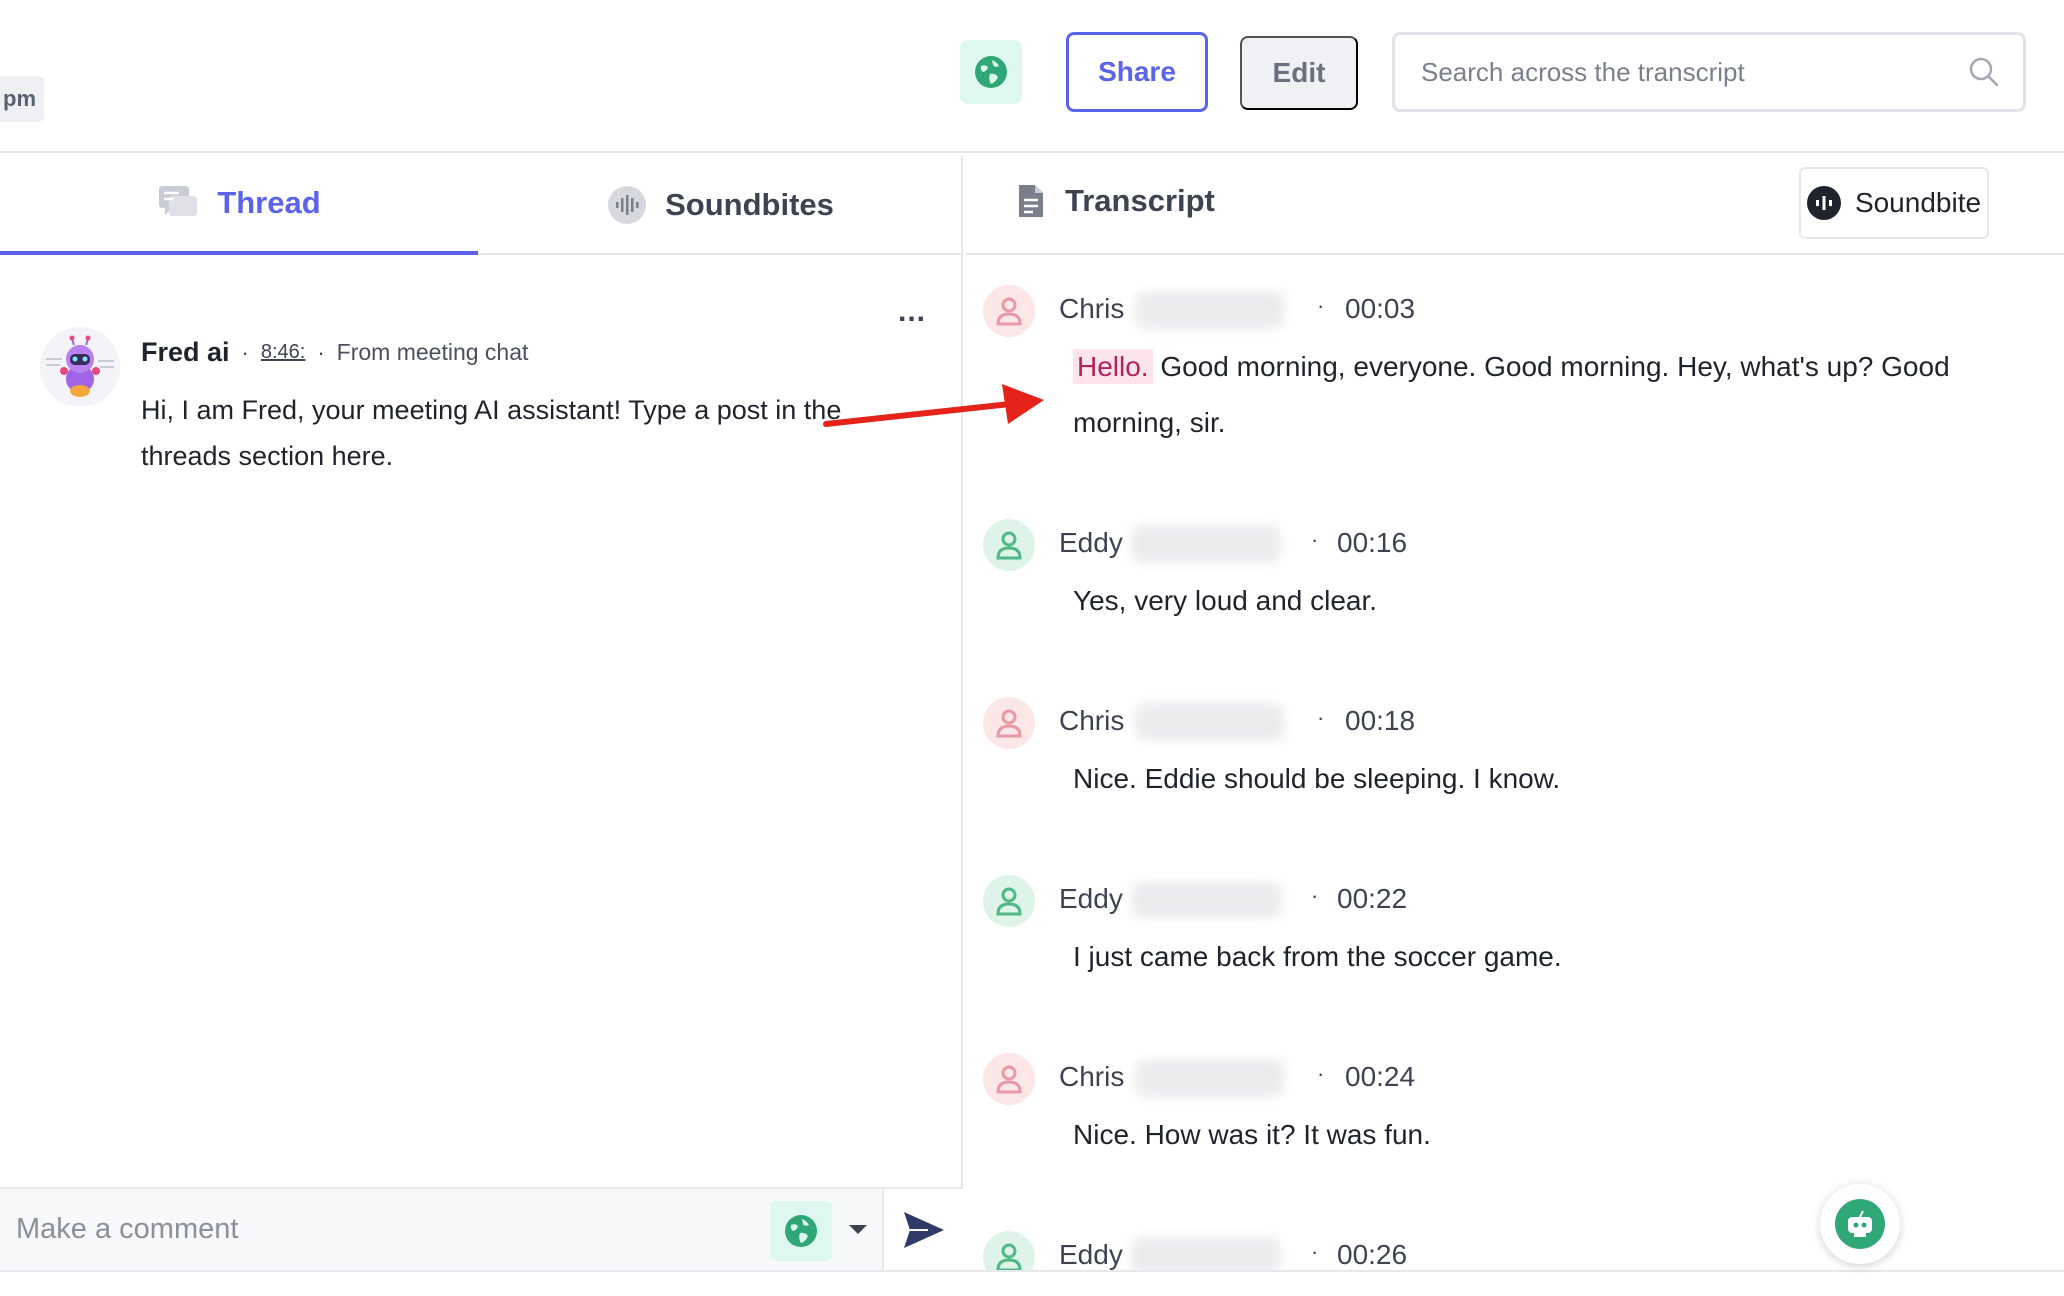  I want to click on bottom-strip, so click(1032, 1284).